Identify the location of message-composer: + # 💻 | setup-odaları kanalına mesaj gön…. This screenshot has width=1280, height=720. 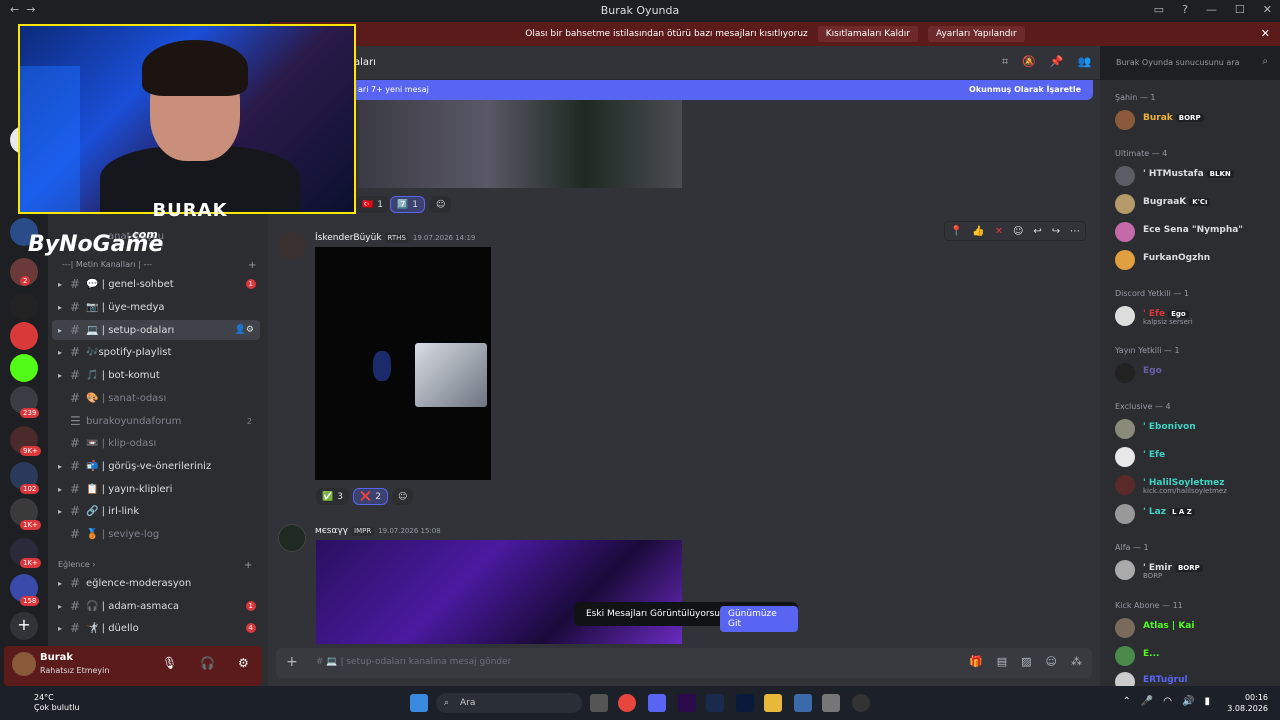
(684, 663).